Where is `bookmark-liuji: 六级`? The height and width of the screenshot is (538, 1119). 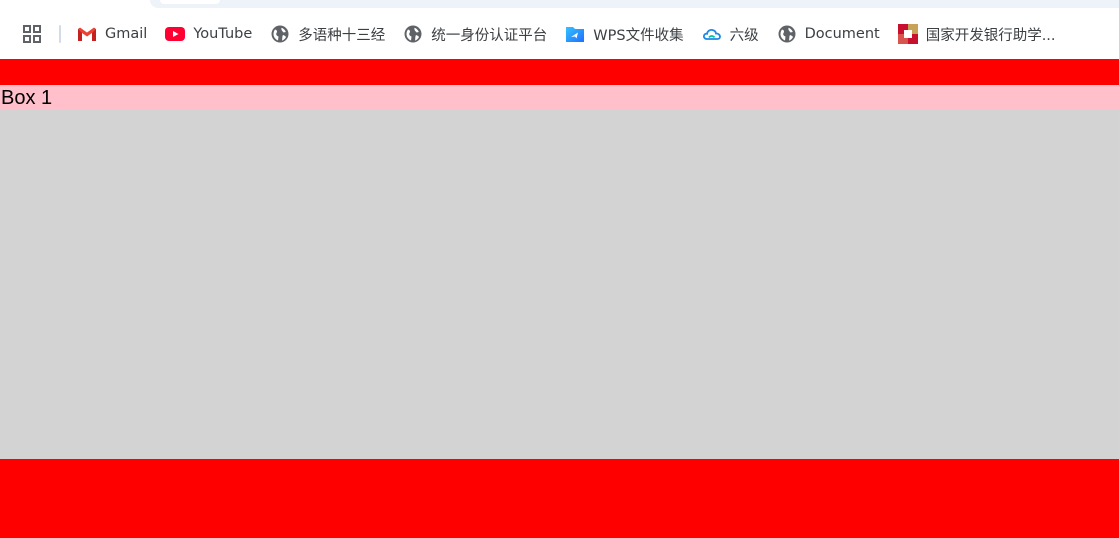
bookmark-liuji: 六级 is located at coordinates (731, 34).